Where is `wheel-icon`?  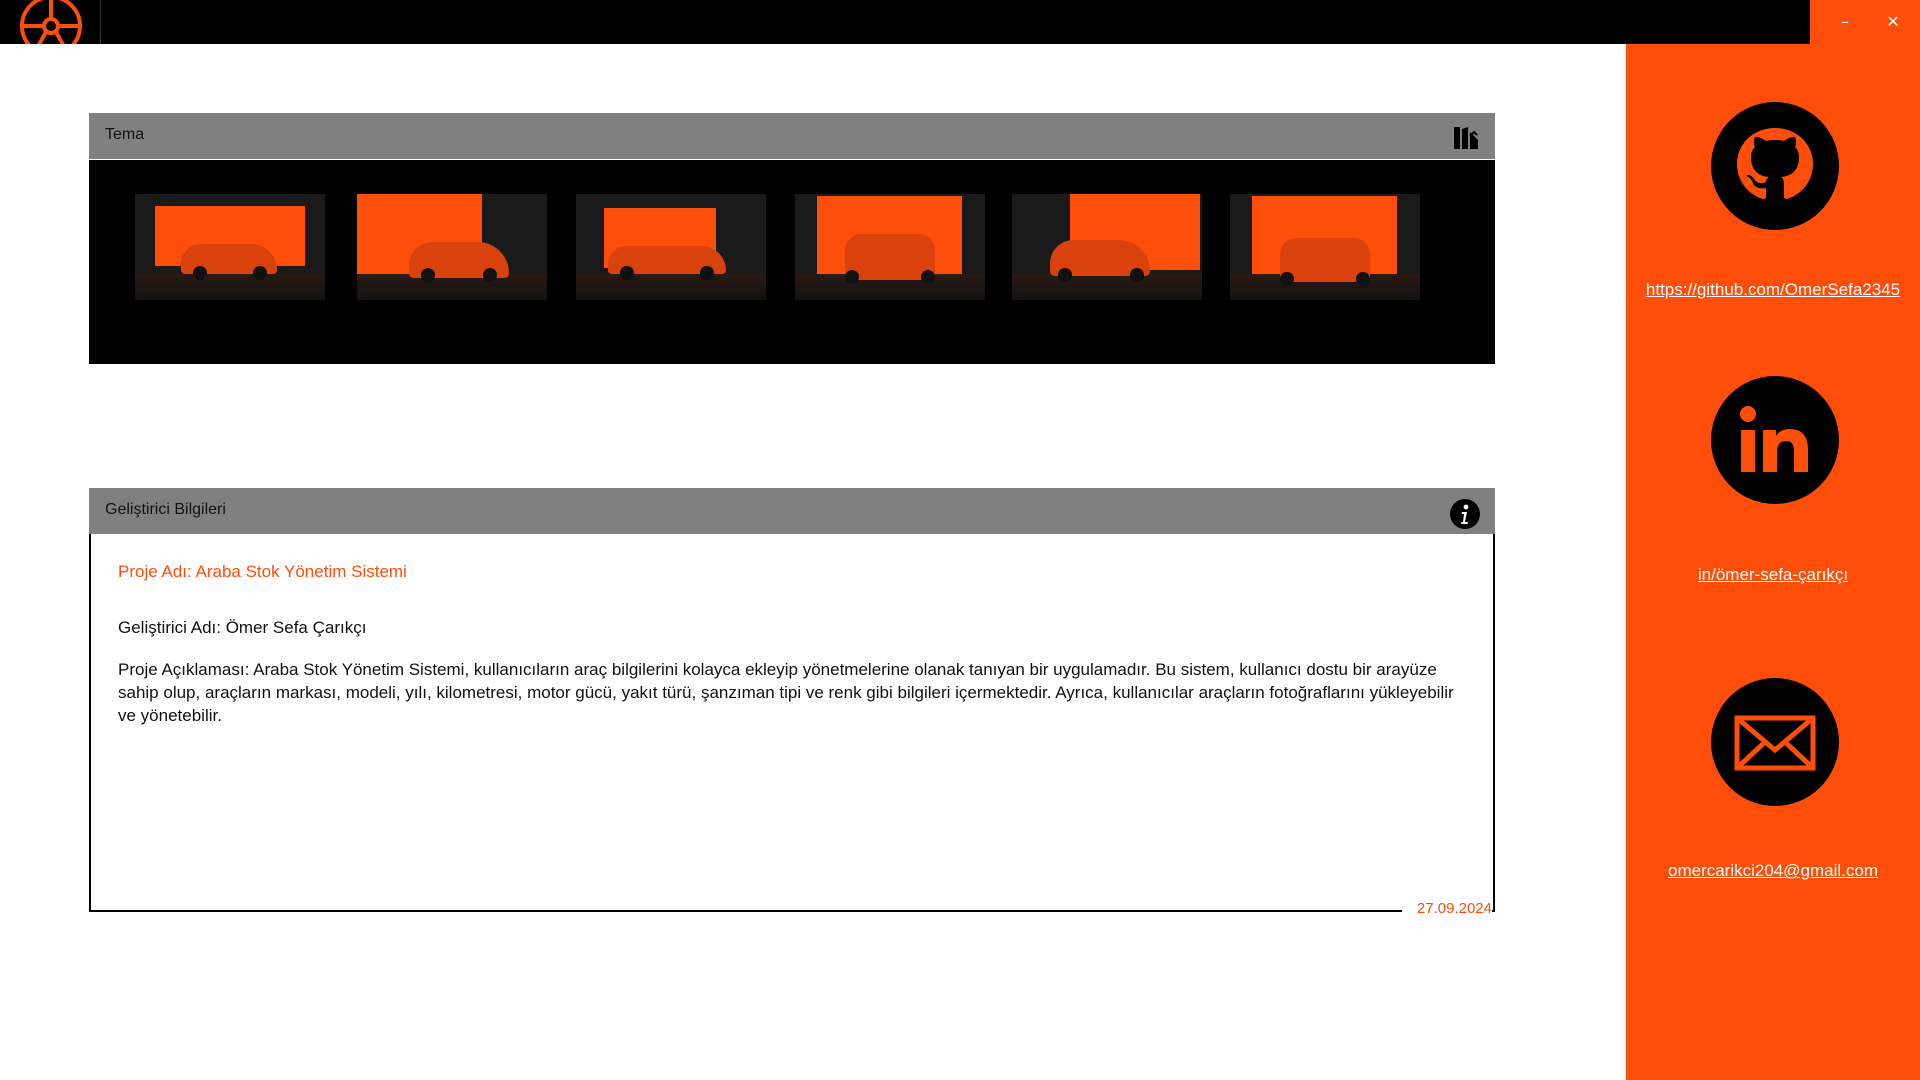 wheel-icon is located at coordinates (50, 22).